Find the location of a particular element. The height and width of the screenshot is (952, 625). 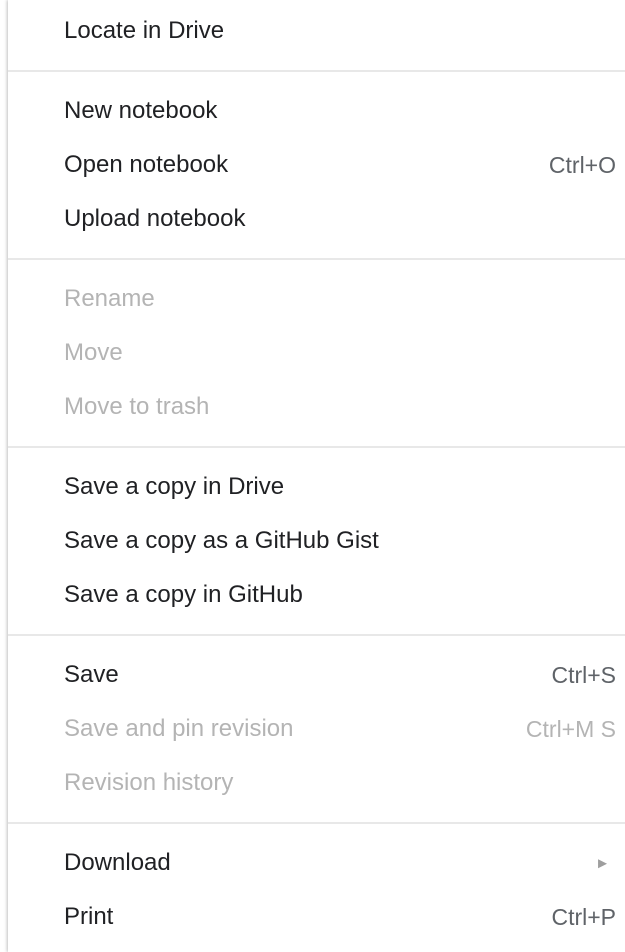

menu-item-open-notebook: Open notebook Ctrl+O is located at coordinates (316, 165).